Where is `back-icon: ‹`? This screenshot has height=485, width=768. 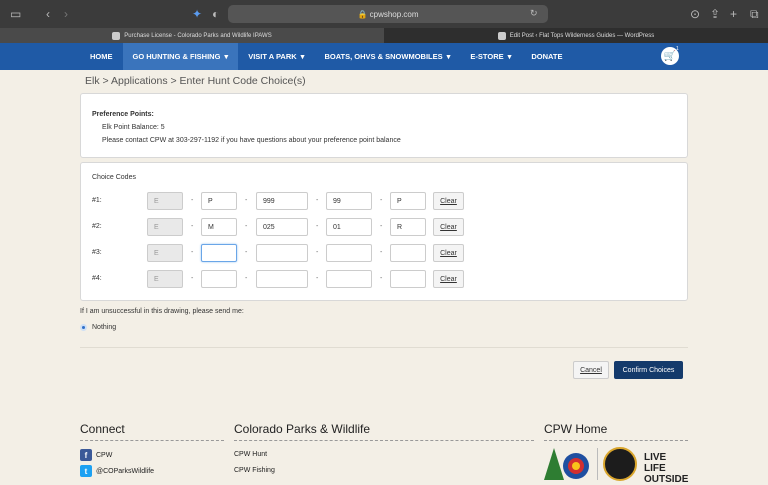 back-icon: ‹ is located at coordinates (48, 14).